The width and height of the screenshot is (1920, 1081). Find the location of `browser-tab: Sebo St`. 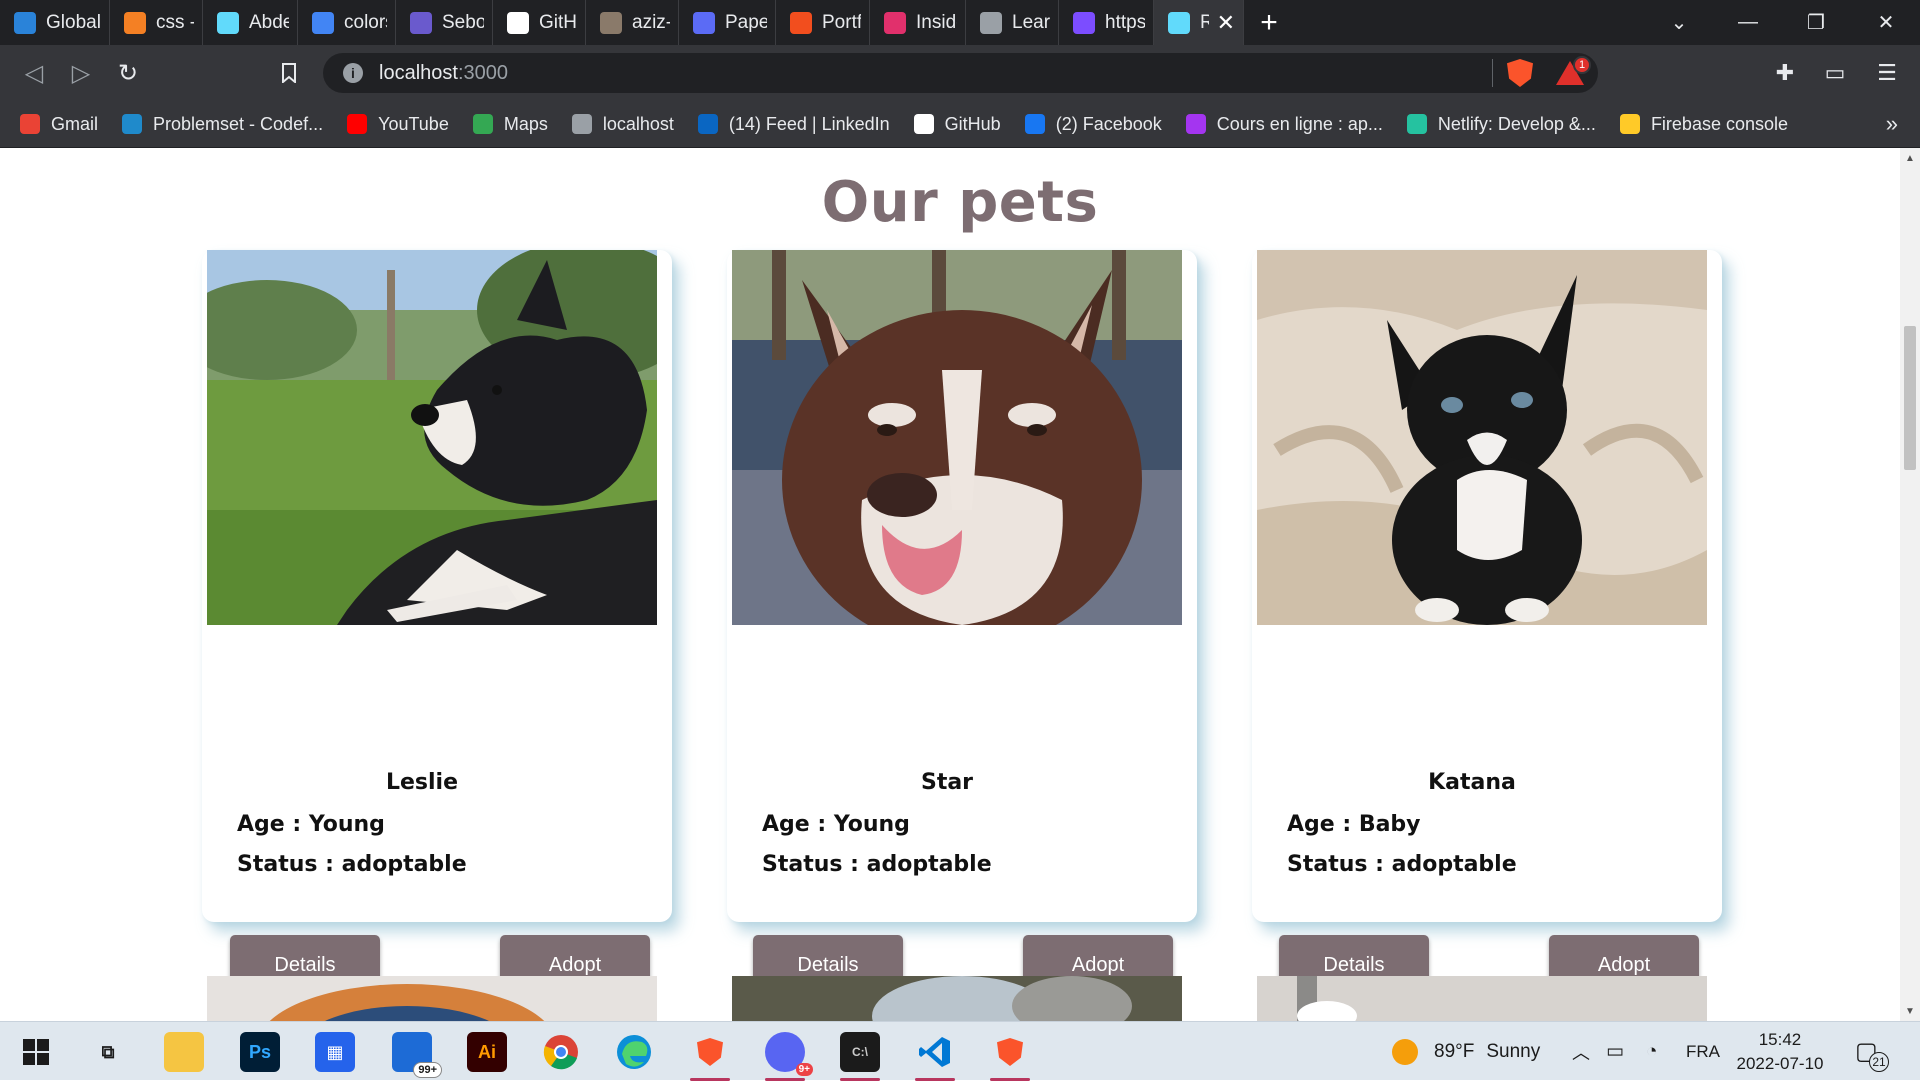

browser-tab: Sebo St is located at coordinates (444, 22).